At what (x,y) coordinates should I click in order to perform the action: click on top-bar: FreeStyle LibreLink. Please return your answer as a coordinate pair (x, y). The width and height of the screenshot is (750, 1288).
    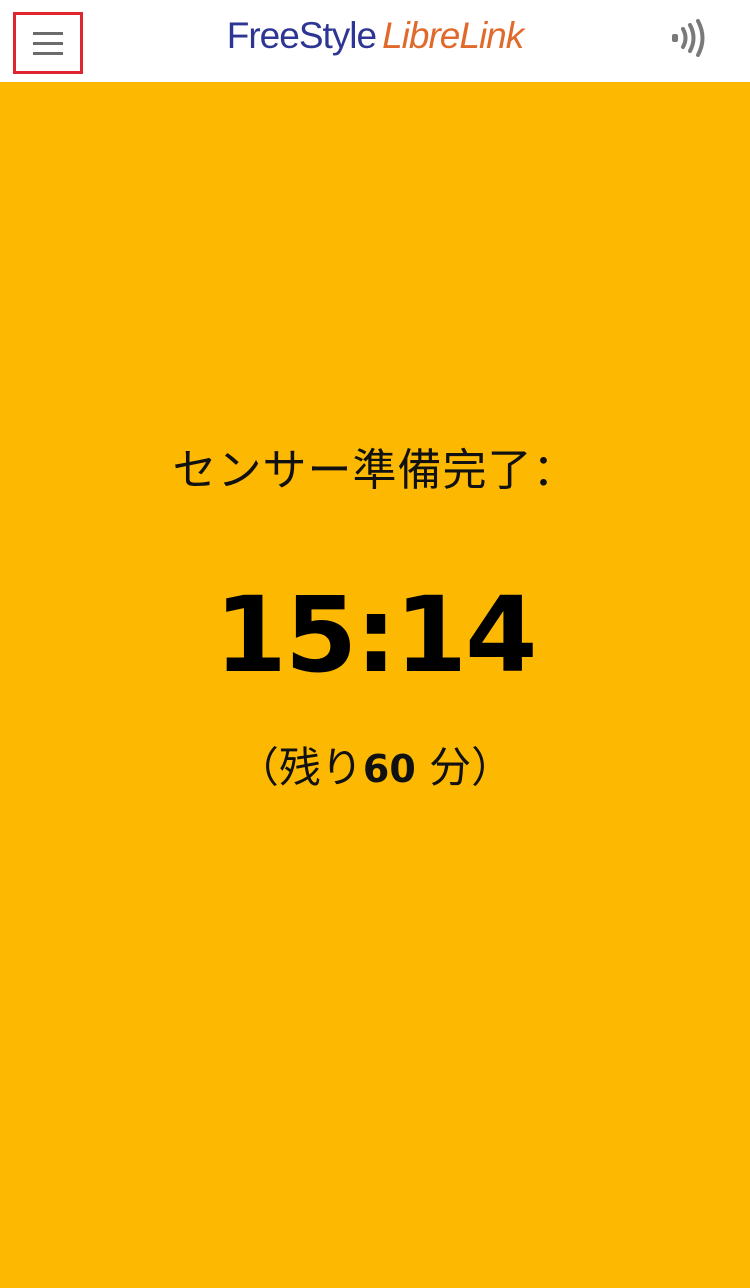
    Looking at the image, I should click on (375, 41).